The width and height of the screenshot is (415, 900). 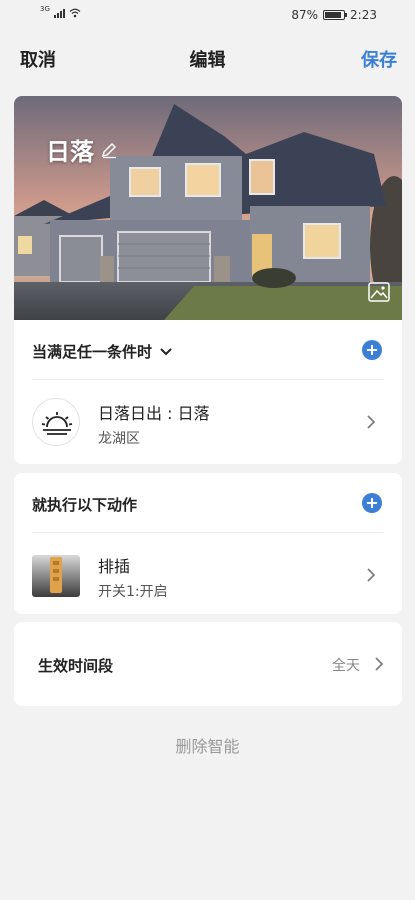 I want to click on battery-percent: 87%, so click(x=305, y=15).